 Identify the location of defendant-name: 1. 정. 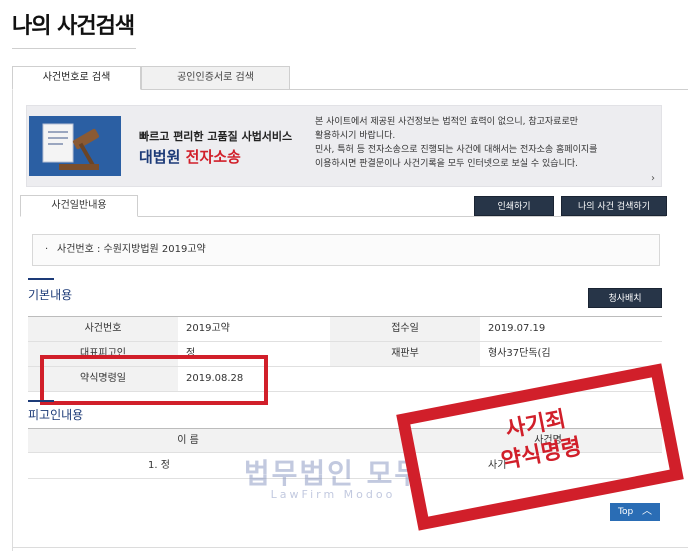
(159, 465).